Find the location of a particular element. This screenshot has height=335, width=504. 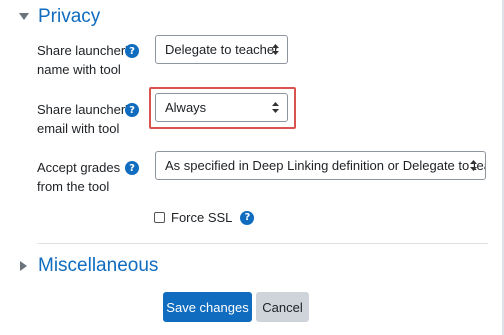

accept-grades-label-line2: from the tool is located at coordinates (73, 186).